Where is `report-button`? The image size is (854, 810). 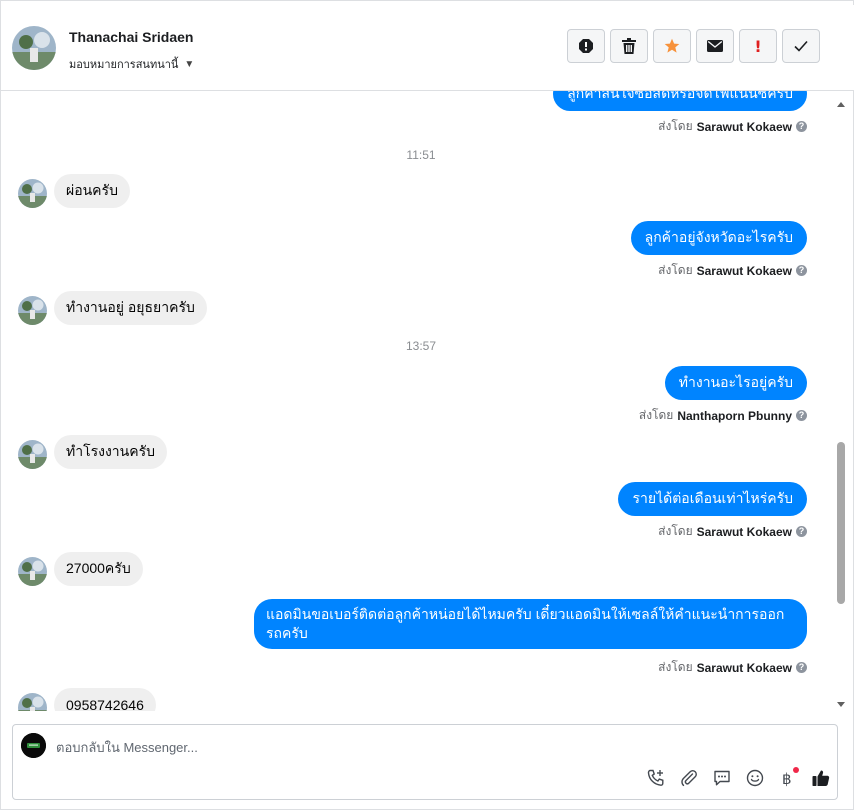 report-button is located at coordinates (586, 46).